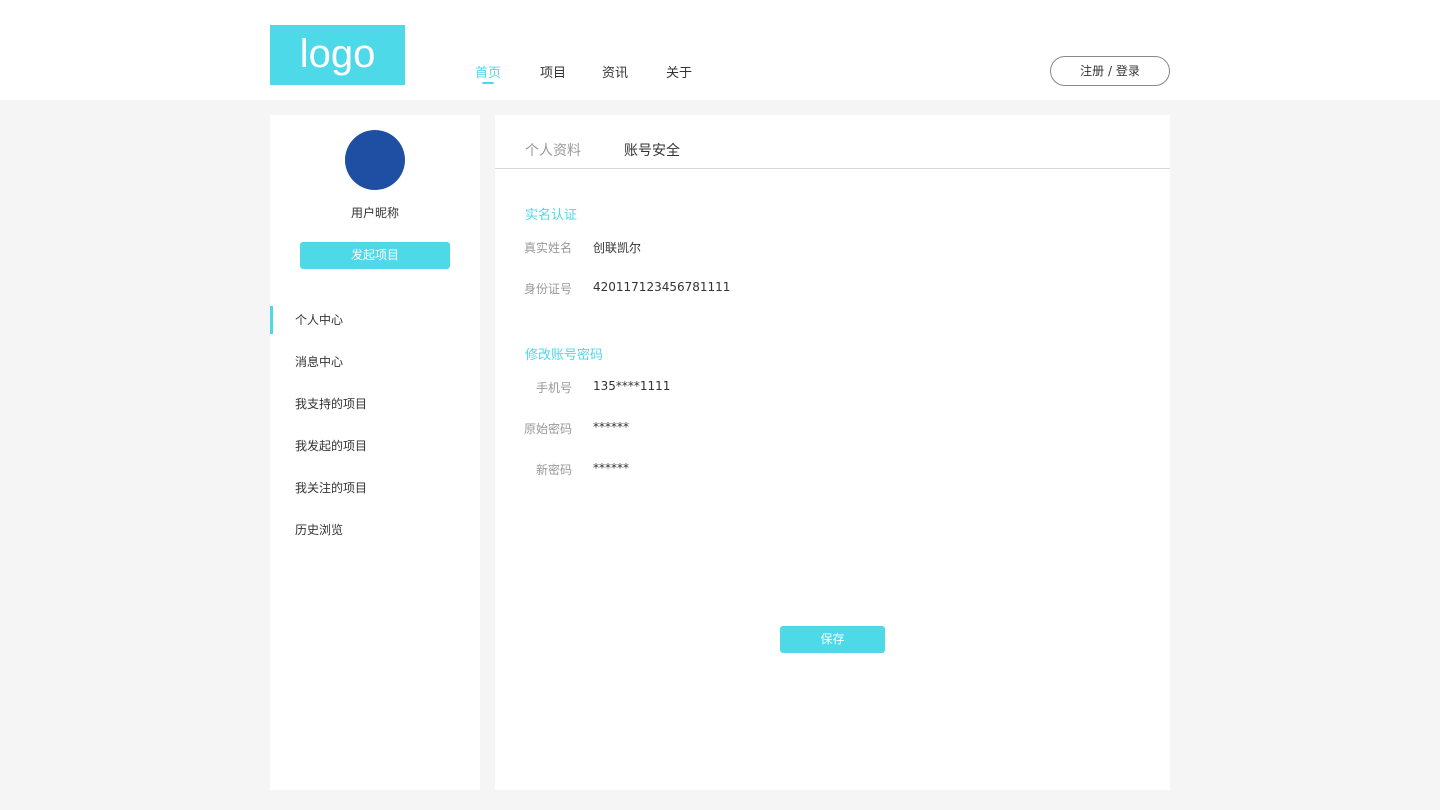 The image size is (1440, 810). I want to click on sidebar-item-messages: 消息中心, so click(375, 362).